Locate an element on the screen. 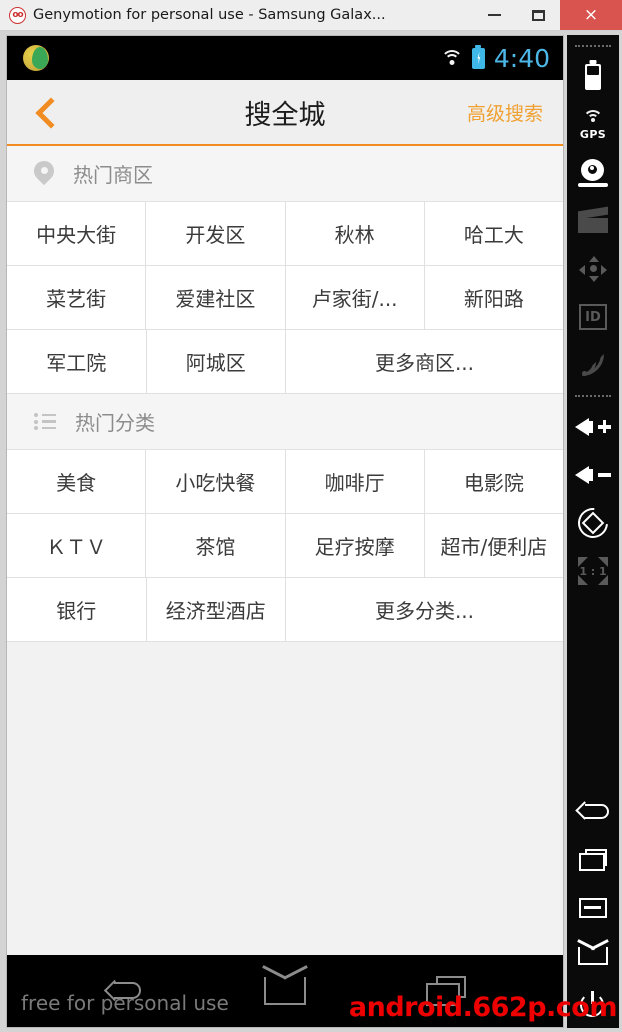 This screenshot has width=622, height=1032. toolbar-rotate-button is located at coordinates (593, 523).